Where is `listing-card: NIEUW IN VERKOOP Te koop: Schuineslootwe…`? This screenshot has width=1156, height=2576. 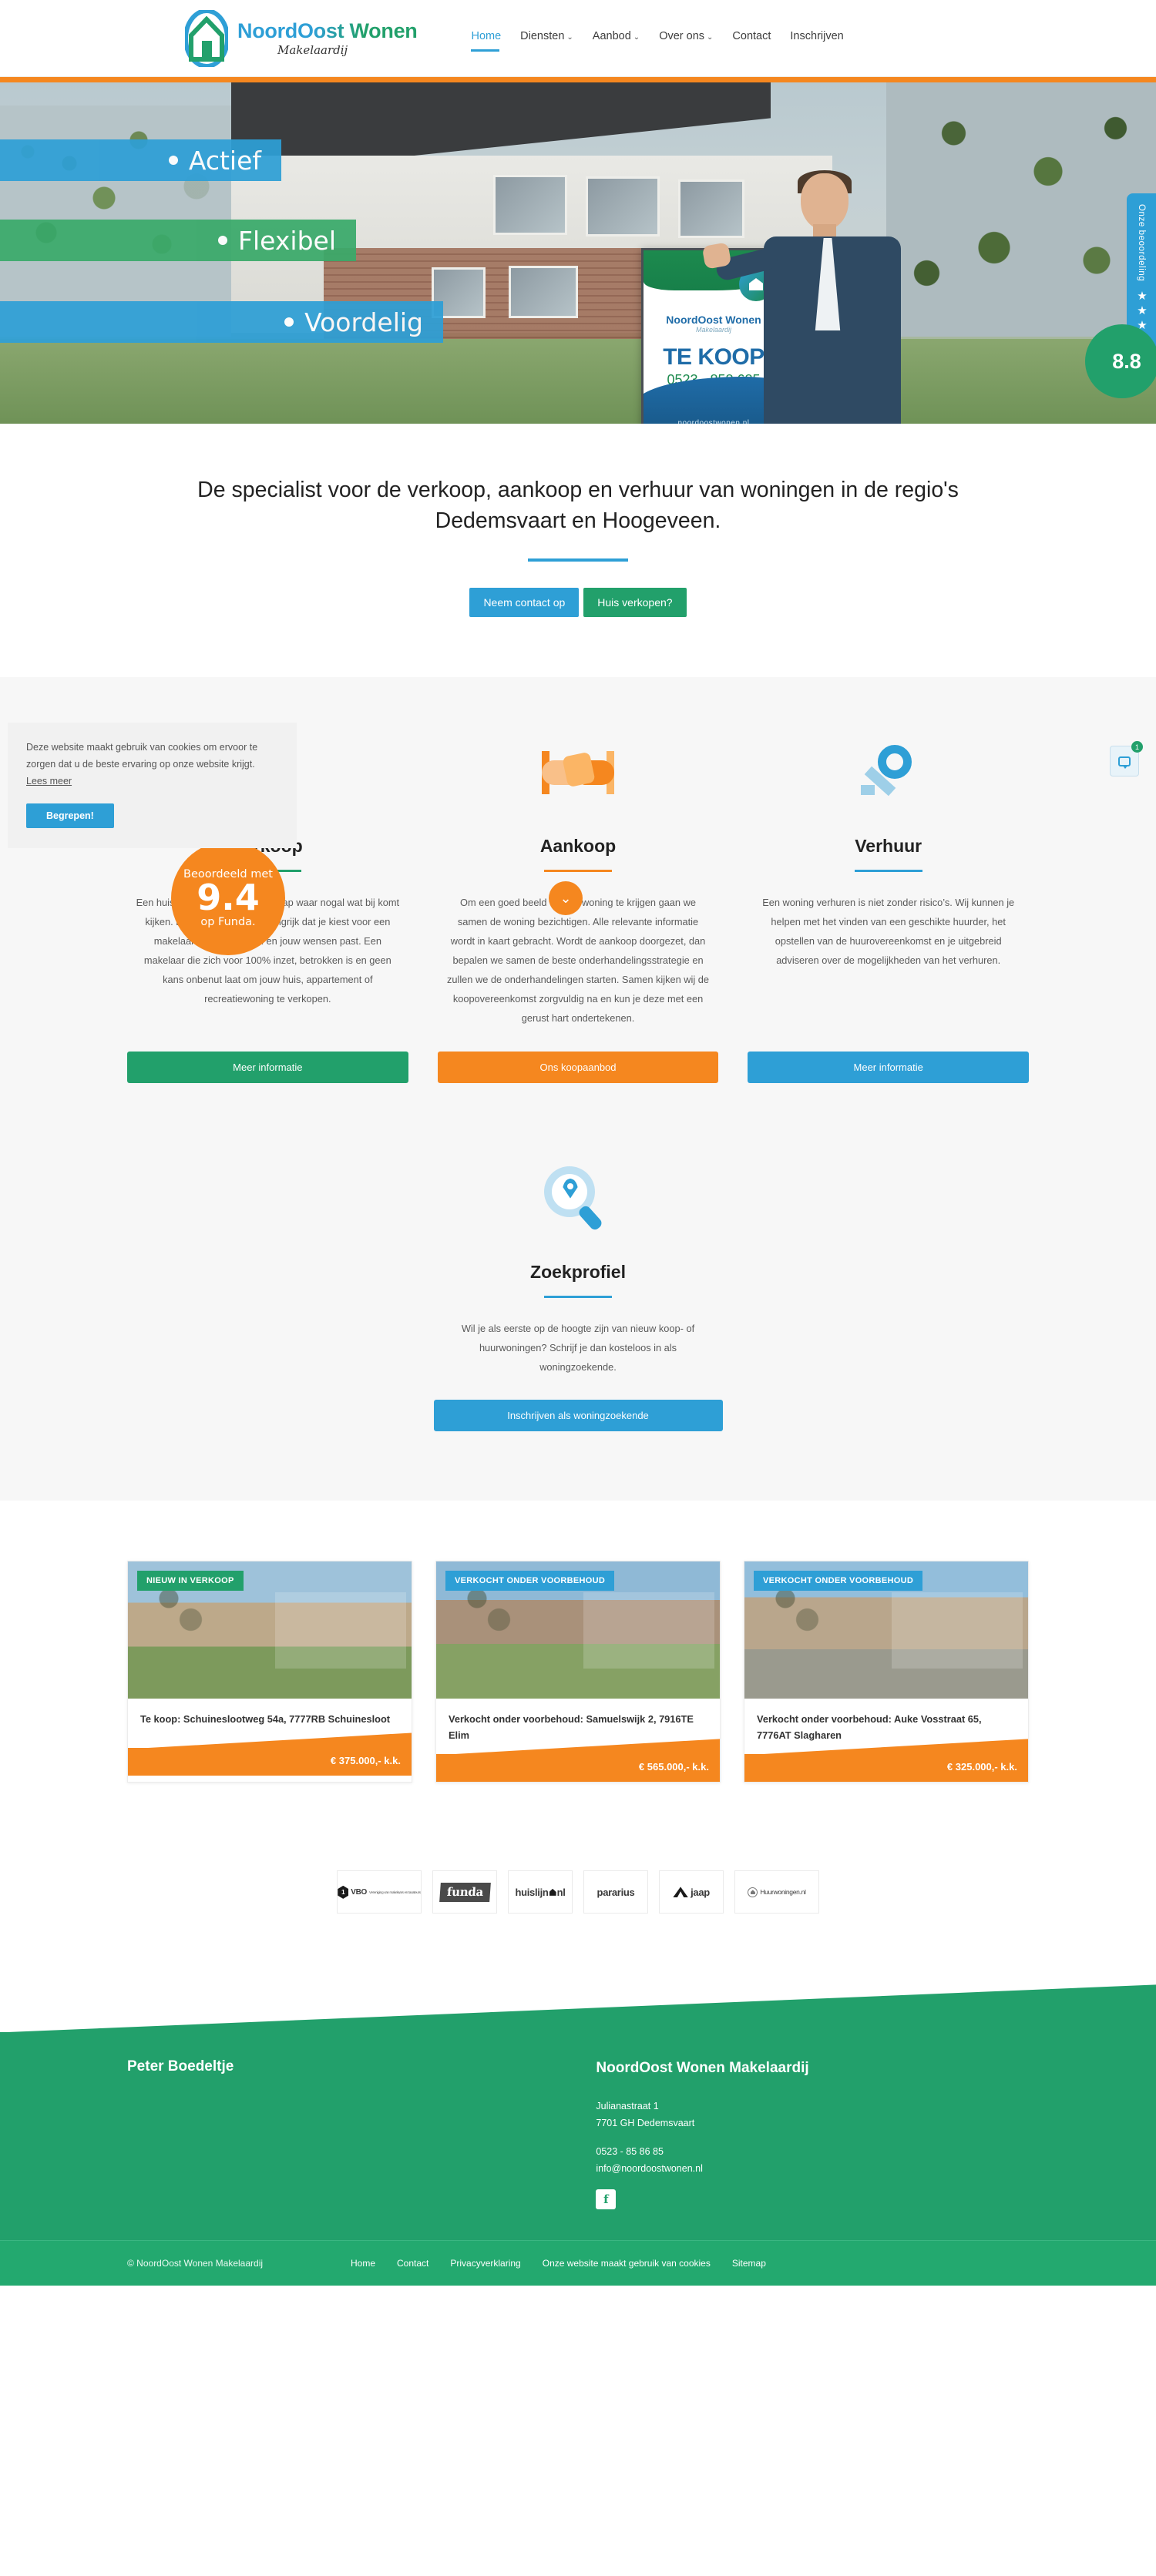 listing-card: NIEUW IN VERKOOP Te koop: Schuineslootwe… is located at coordinates (269, 1672).